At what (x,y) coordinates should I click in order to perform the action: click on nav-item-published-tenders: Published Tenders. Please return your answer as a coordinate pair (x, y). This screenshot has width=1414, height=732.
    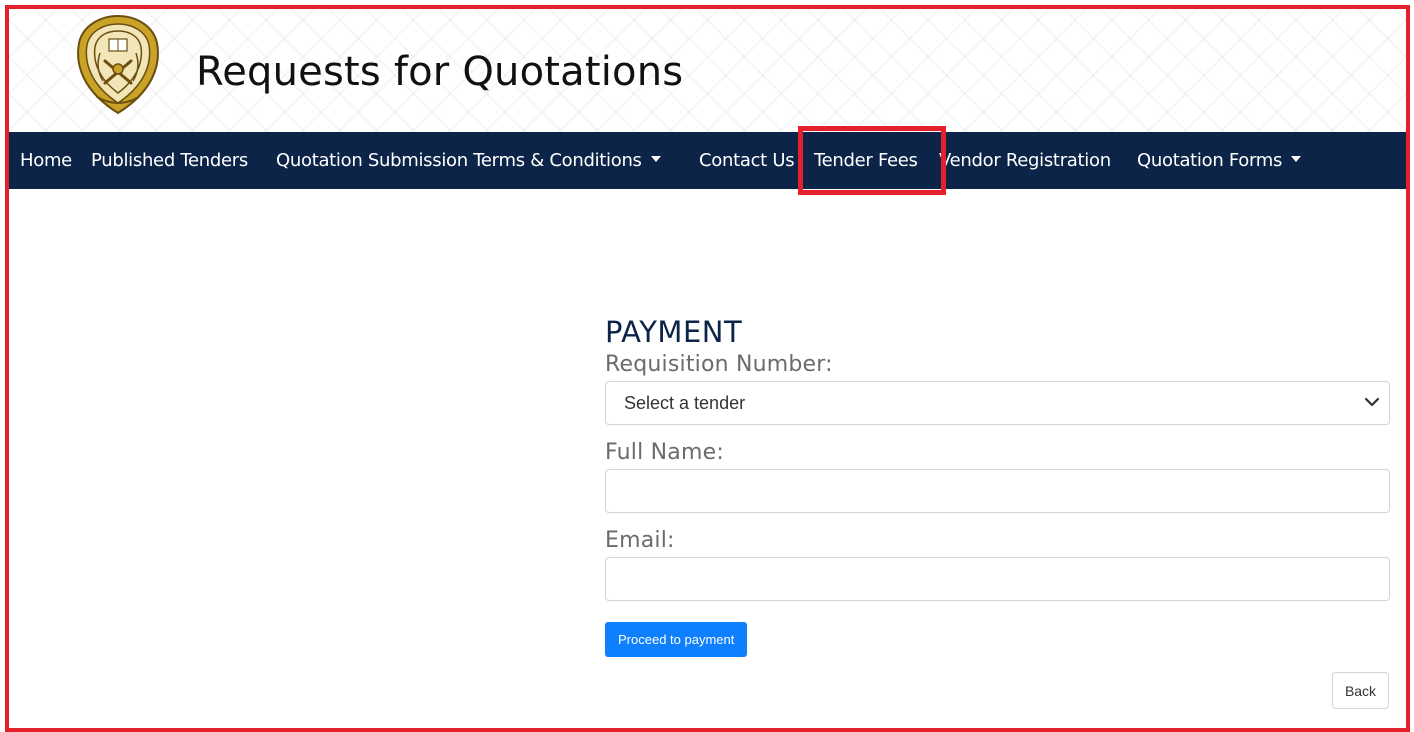
    Looking at the image, I should click on (169, 160).